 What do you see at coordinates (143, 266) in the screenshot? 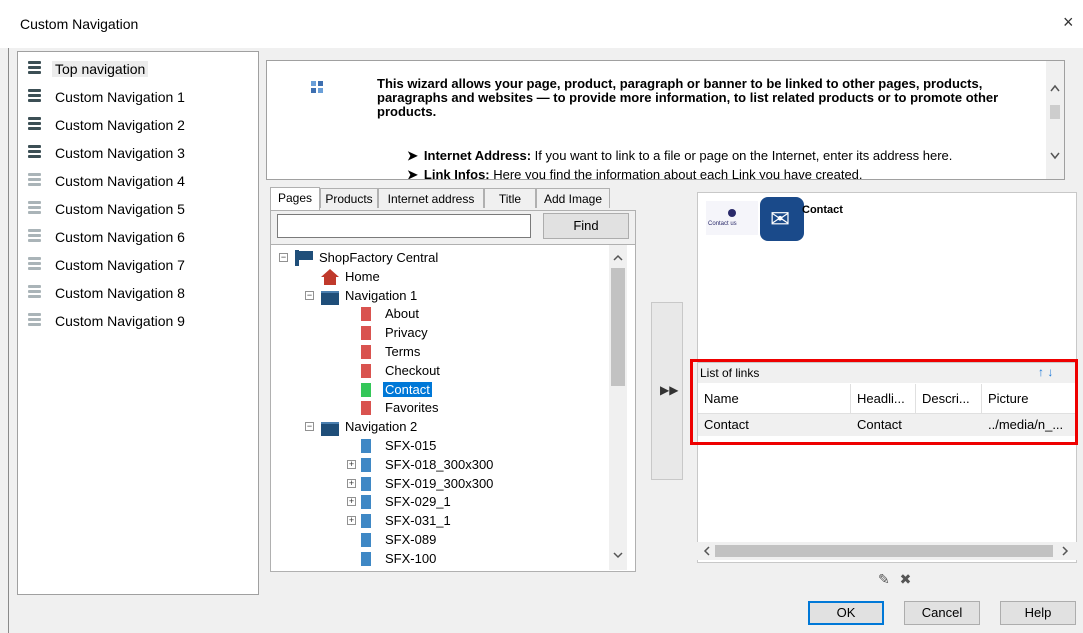
I see `nav-item: Custom Navigation 7` at bounding box center [143, 266].